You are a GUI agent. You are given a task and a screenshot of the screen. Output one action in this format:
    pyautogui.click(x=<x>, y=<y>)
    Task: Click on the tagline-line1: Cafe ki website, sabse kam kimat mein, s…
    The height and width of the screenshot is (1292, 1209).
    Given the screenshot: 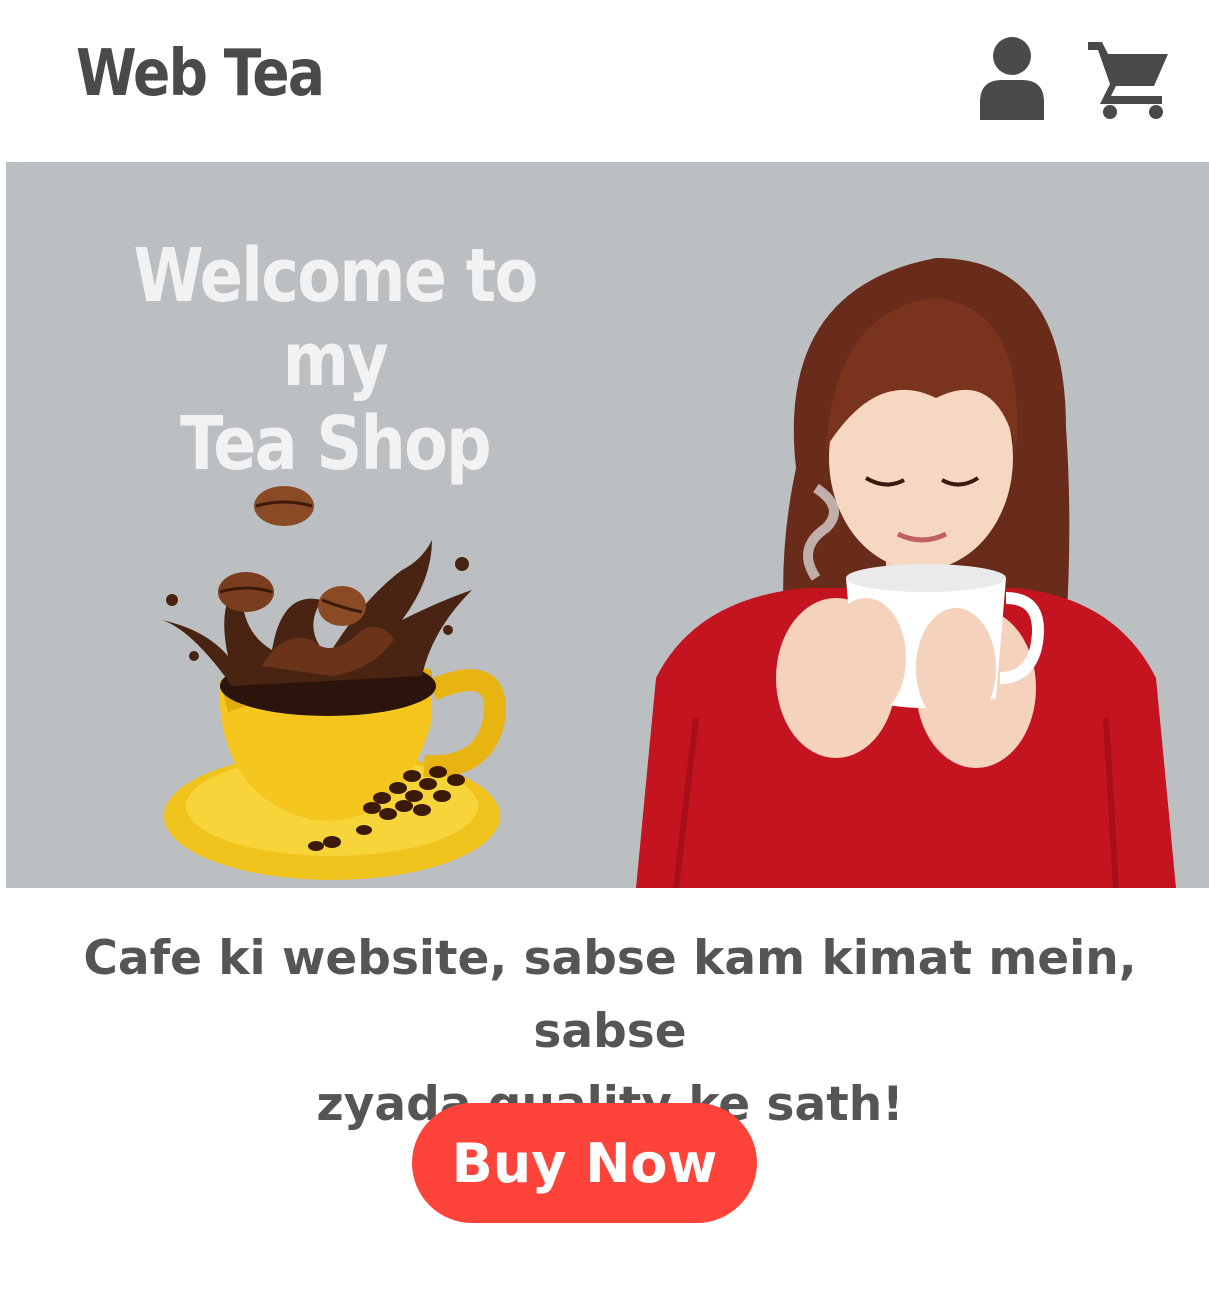 What is the action you would take?
    pyautogui.click(x=610, y=995)
    